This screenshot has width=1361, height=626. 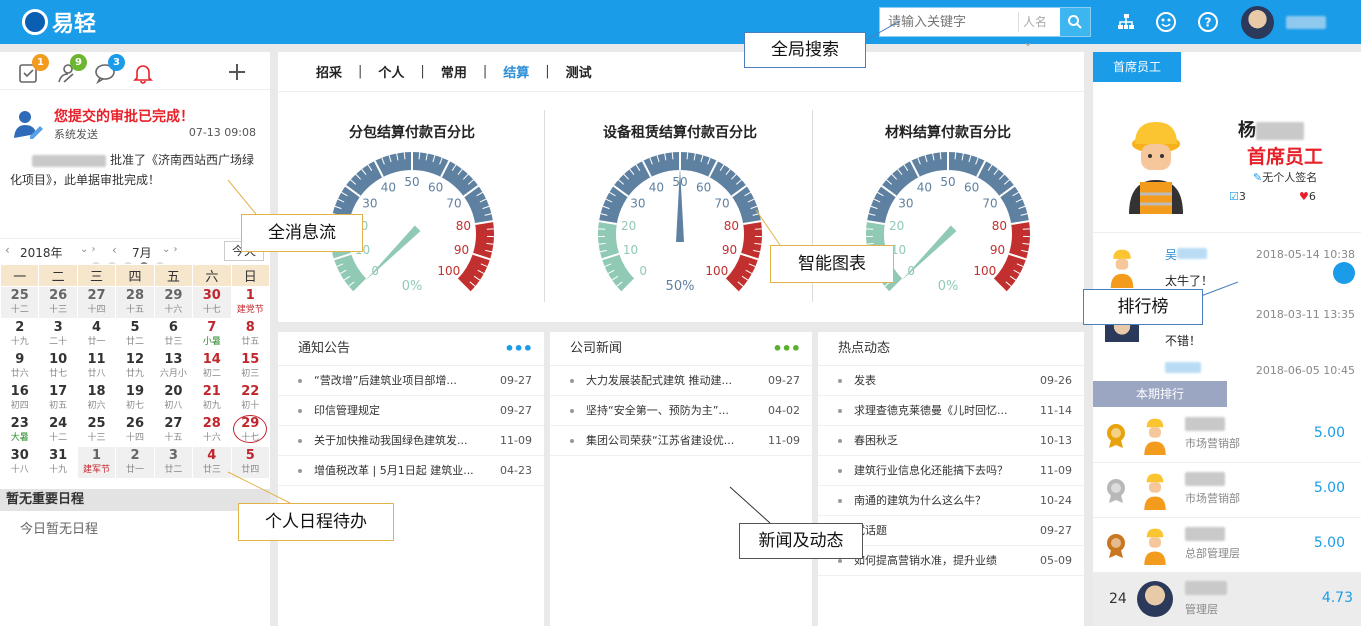 What do you see at coordinates (411, 381) in the screenshot?
I see `news-item: “营改增”后建筑业项目部增... 09-27` at bounding box center [411, 381].